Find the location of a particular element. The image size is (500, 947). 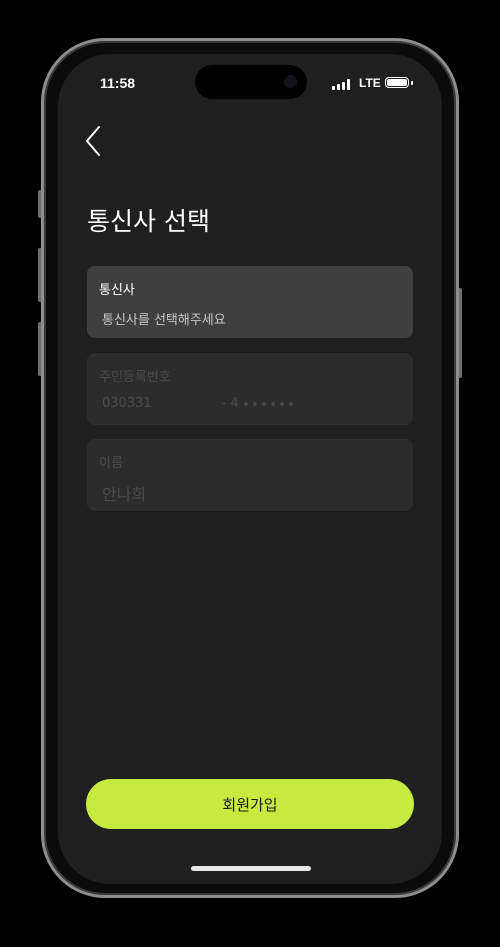

name-label: 이름 is located at coordinates (111, 463).